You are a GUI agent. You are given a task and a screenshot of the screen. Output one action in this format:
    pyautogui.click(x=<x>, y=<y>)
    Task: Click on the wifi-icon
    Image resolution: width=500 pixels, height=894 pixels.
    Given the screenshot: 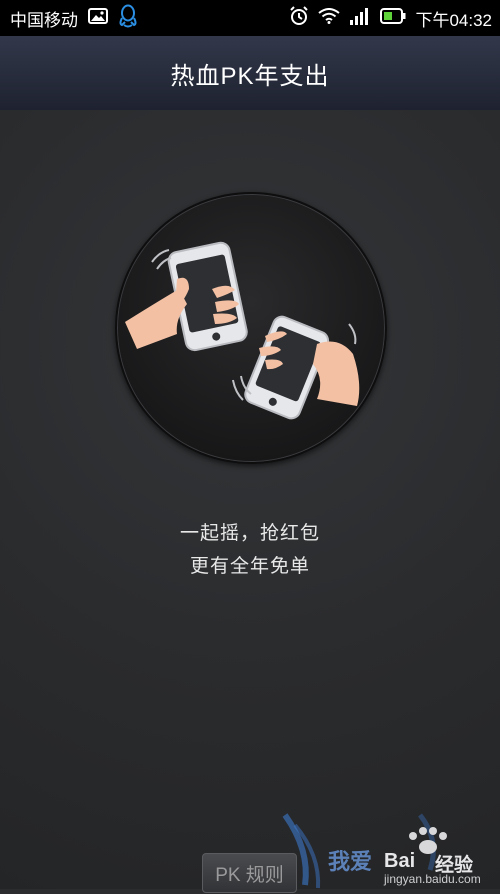 What is the action you would take?
    pyautogui.click(x=329, y=18)
    